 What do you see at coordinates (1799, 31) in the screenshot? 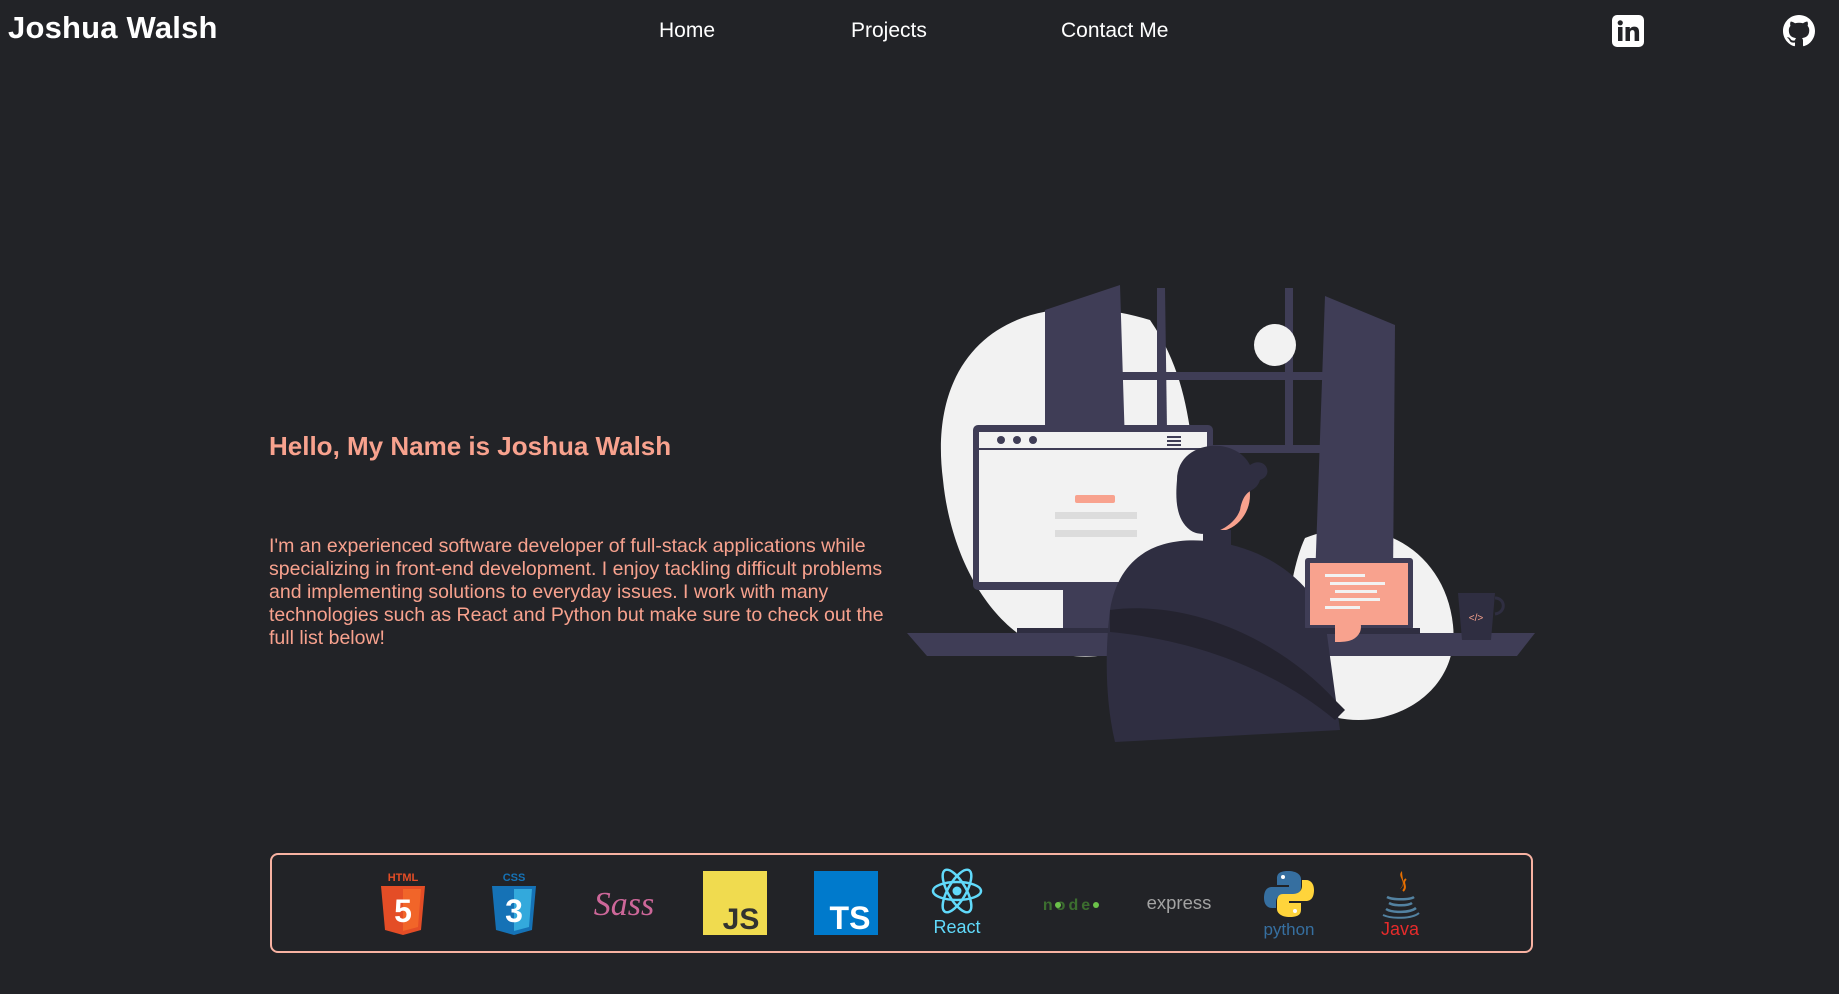
I see `github-icon` at bounding box center [1799, 31].